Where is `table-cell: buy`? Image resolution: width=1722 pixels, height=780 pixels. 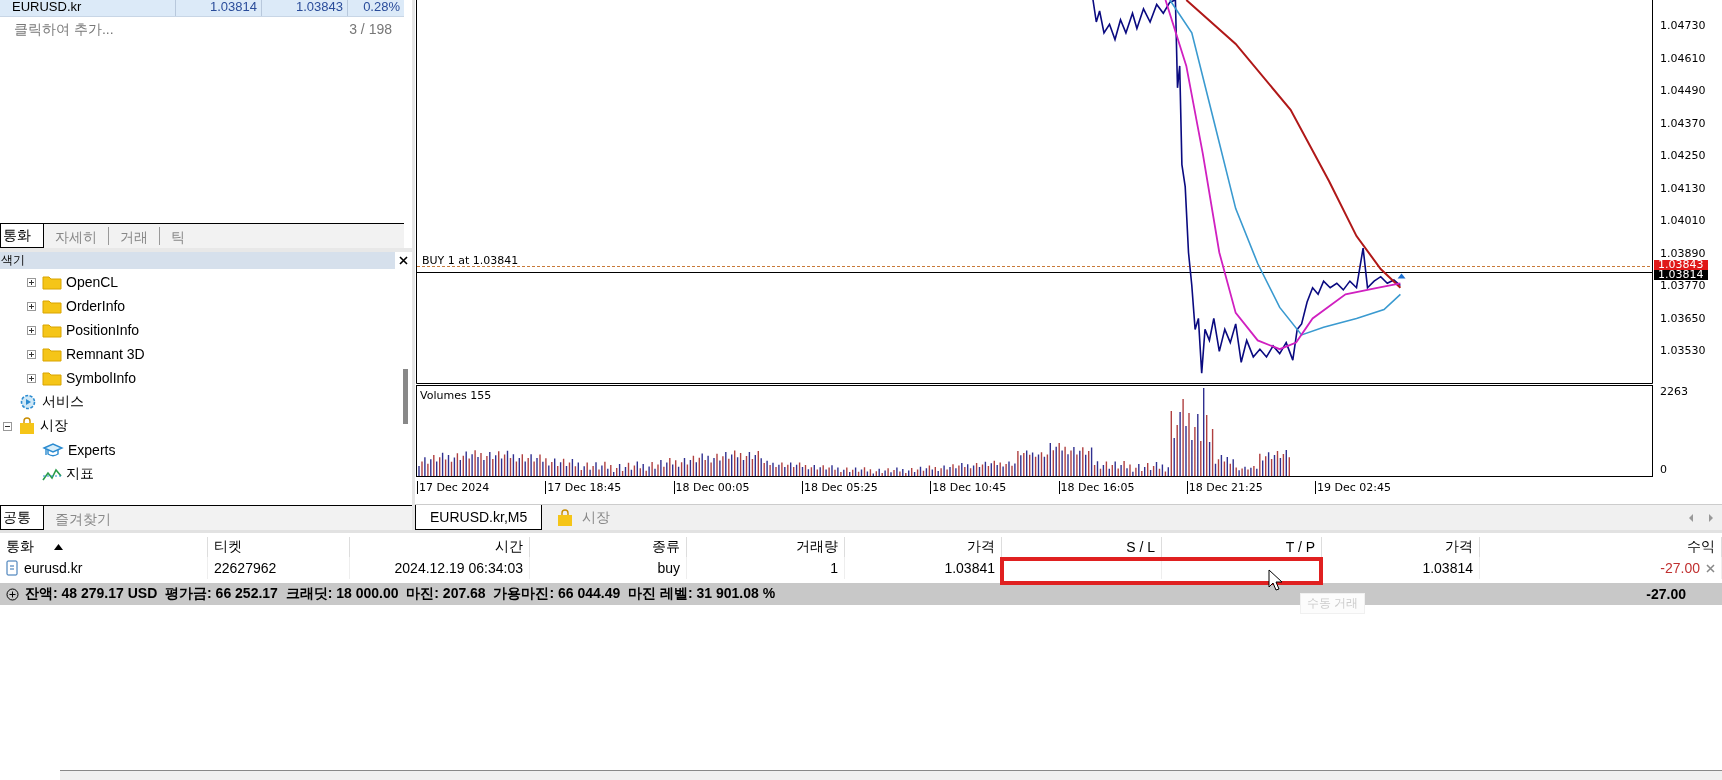
table-cell: buy is located at coordinates (608, 568).